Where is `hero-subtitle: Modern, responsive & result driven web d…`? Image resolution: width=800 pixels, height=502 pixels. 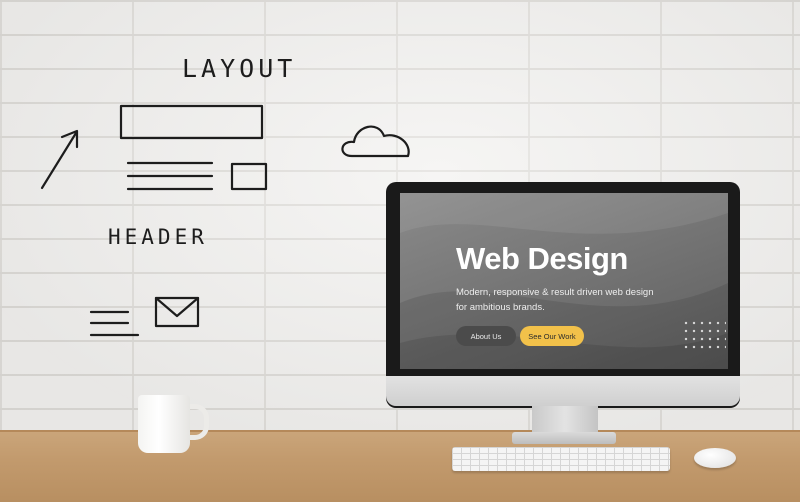 hero-subtitle: Modern, responsive & result driven web d… is located at coordinates (555, 300).